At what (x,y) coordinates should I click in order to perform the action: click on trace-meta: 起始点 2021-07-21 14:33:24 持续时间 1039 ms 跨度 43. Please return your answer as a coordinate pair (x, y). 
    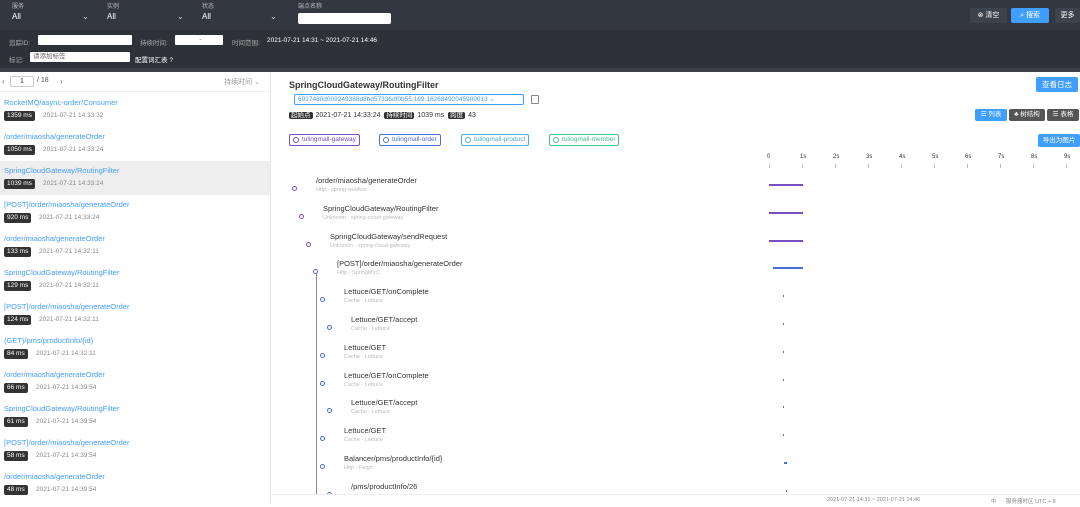
    Looking at the image, I should click on (382, 114).